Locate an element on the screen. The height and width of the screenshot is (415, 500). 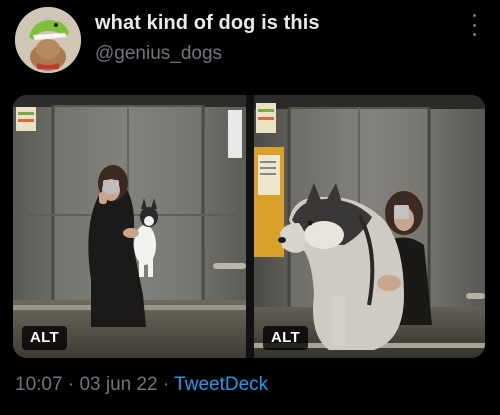
more-options-button is located at coordinates (474, 25).